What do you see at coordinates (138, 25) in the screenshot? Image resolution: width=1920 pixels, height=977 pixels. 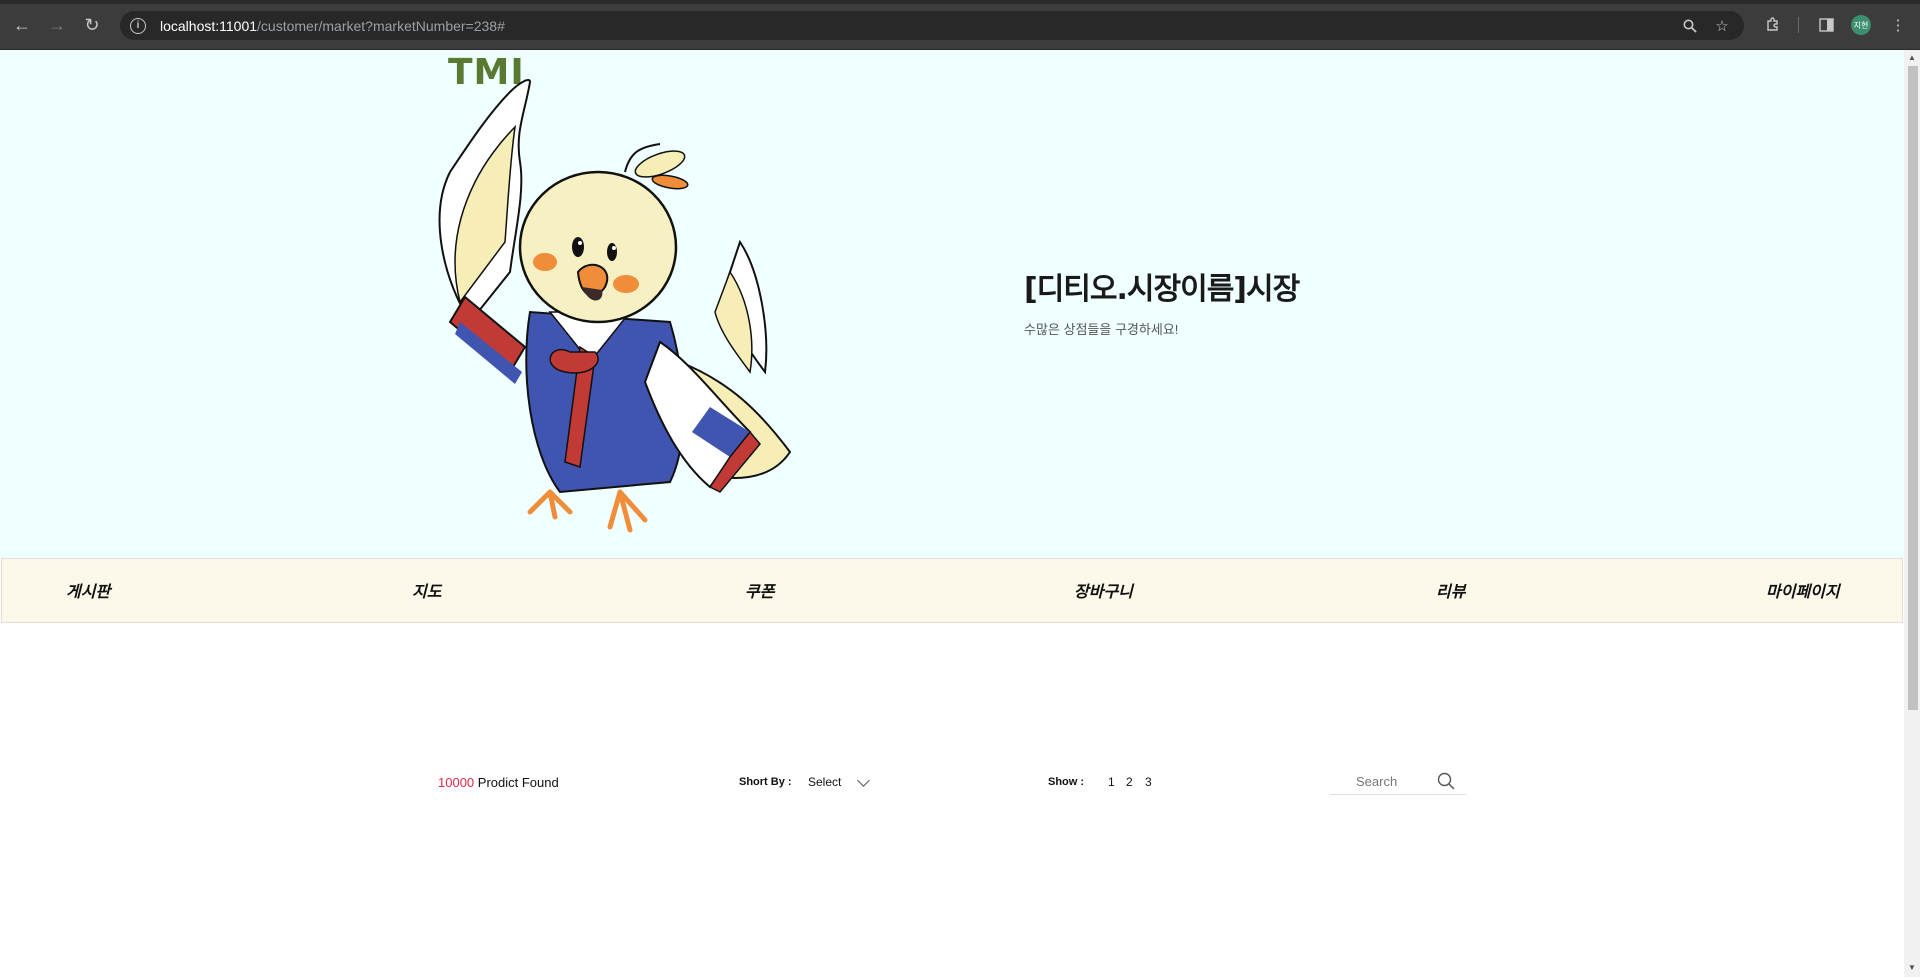 I see `site-info-icon: i` at bounding box center [138, 25].